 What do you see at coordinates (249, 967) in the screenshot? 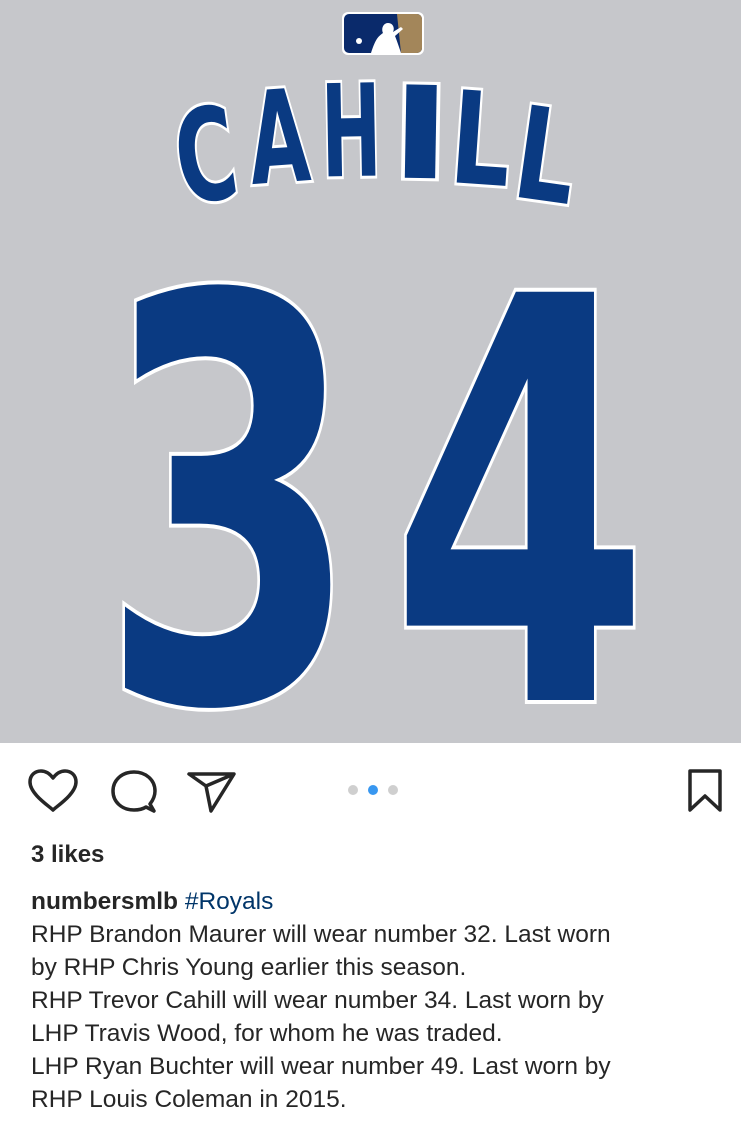
I see `caption-line: by RHP Chris Young earlier this season.` at bounding box center [249, 967].